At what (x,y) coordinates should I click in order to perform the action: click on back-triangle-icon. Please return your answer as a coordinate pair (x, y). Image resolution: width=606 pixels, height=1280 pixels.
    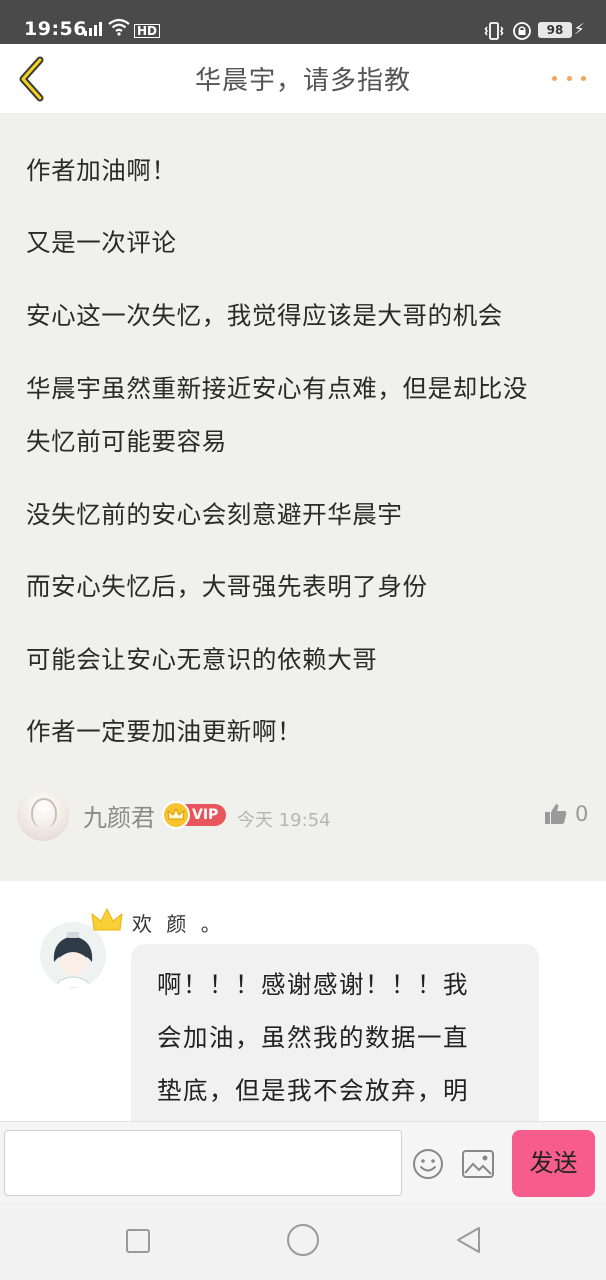
    Looking at the image, I should click on (468, 1240).